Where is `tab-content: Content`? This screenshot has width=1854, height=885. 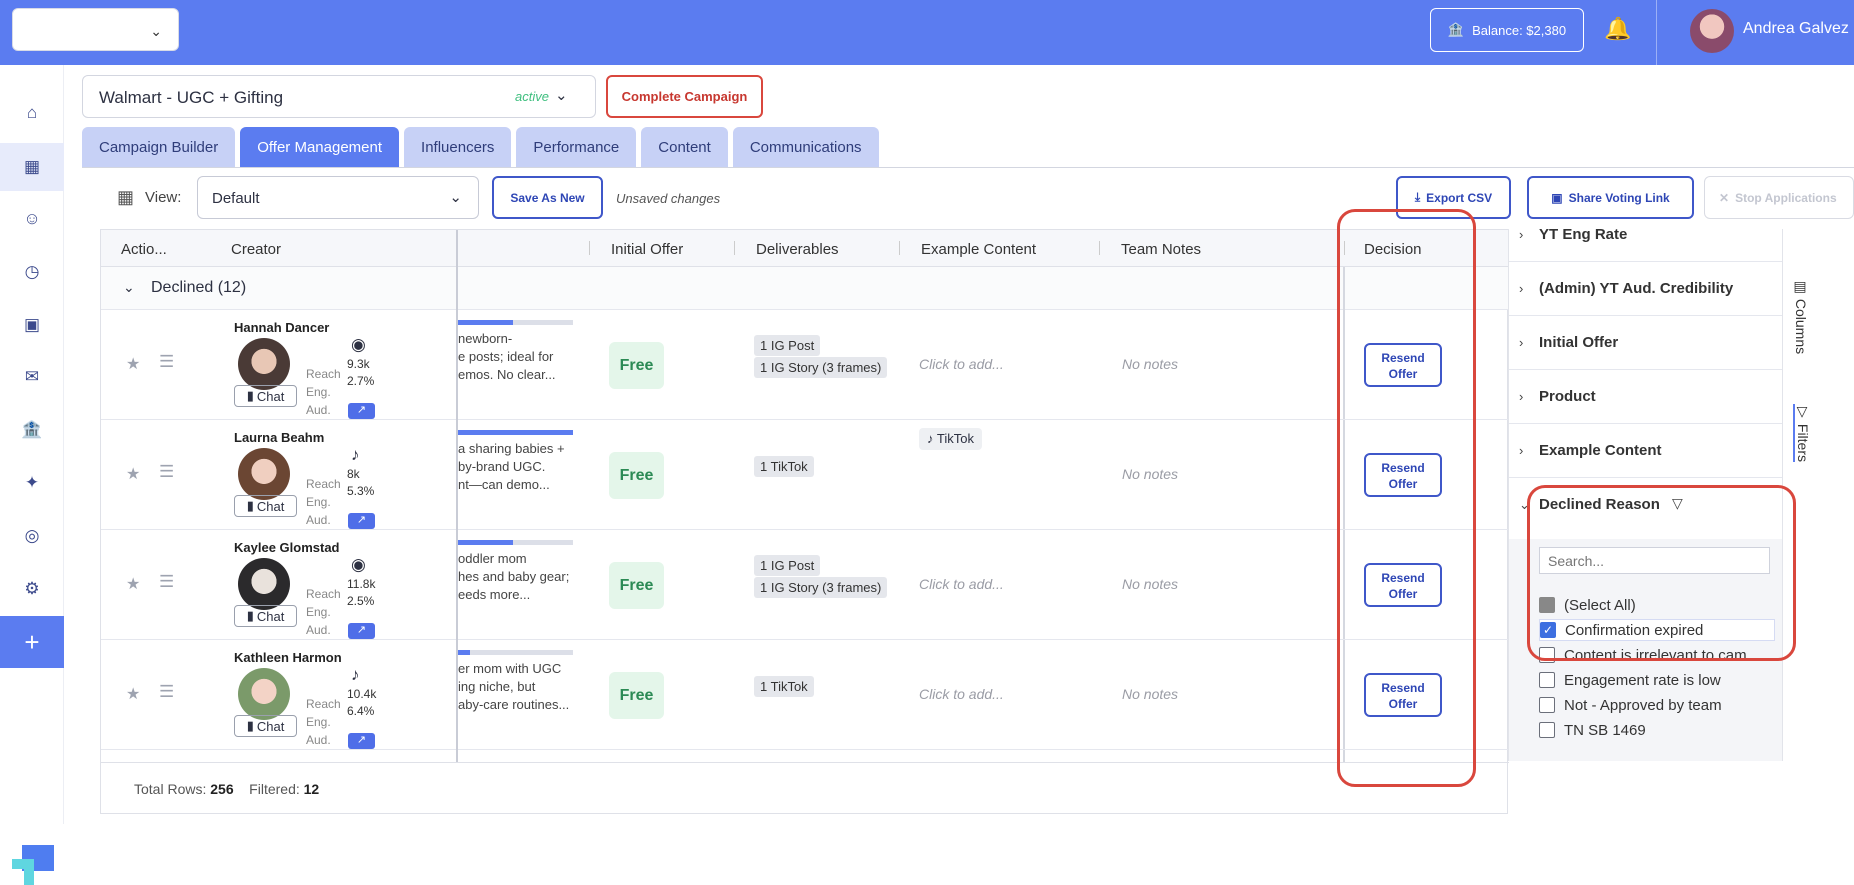
tab-content: Content is located at coordinates (684, 147).